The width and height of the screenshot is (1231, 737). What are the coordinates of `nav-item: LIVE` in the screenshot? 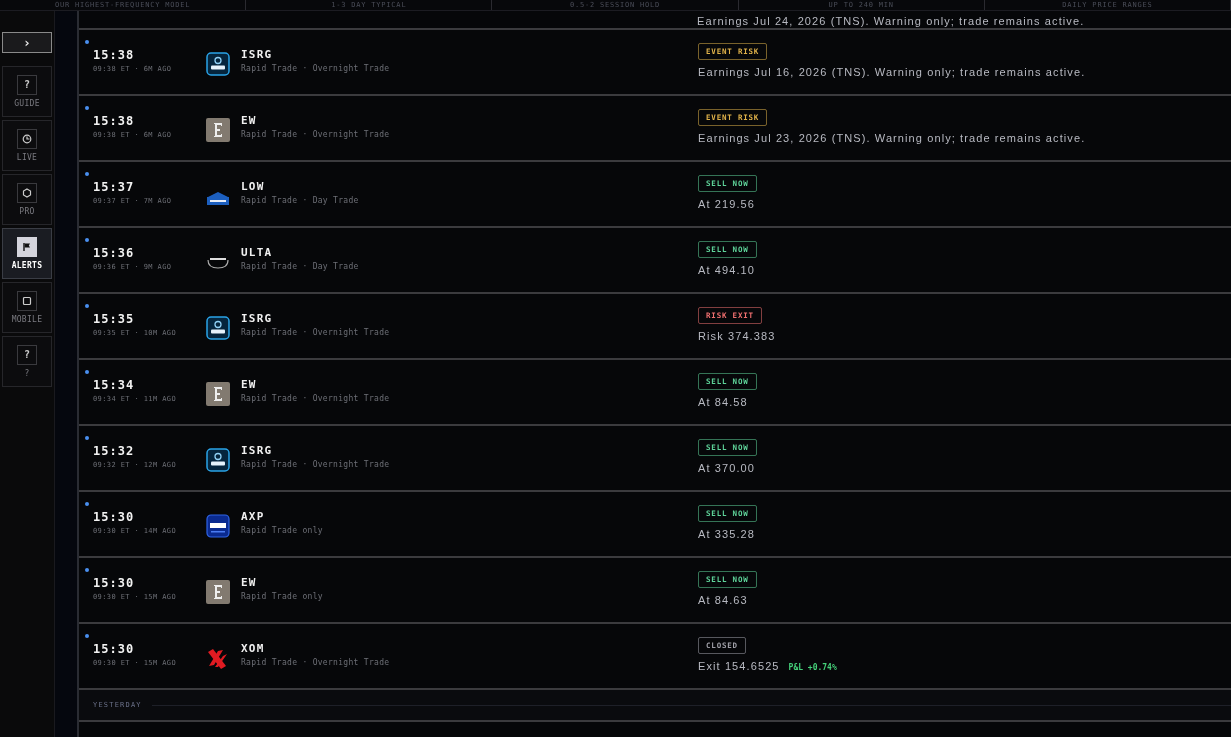 It's located at (27, 145).